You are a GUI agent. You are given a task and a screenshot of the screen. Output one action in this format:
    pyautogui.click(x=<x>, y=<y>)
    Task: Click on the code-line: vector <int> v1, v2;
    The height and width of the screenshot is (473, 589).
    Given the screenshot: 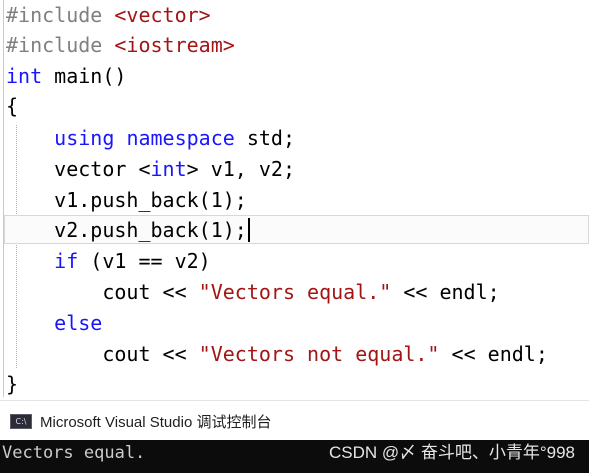 What is the action you would take?
    pyautogui.click(x=150, y=169)
    